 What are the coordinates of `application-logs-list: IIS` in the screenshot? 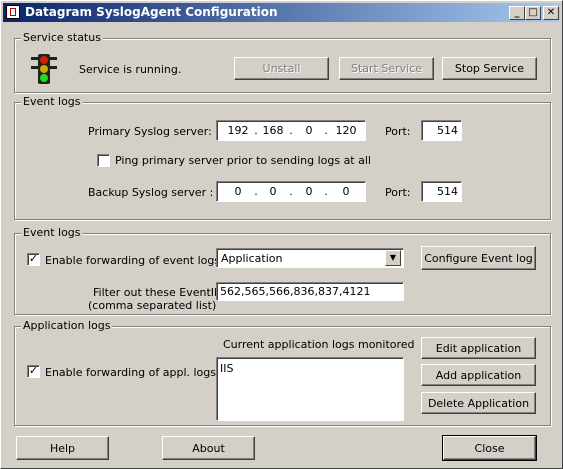 It's located at (310, 389).